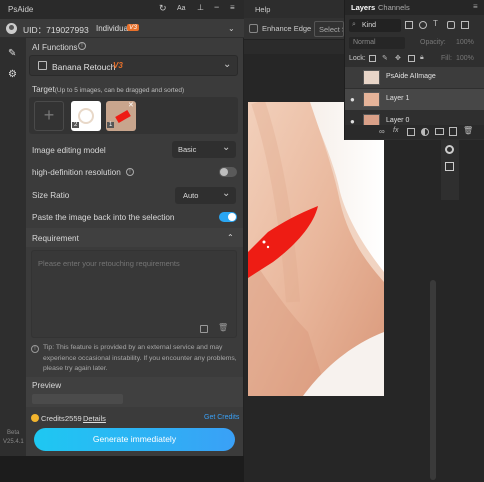 Image resolution: width=484 pixels, height=482 pixels. Describe the element at coordinates (49, 116) in the screenshot. I see `add-image-button: +` at that location.